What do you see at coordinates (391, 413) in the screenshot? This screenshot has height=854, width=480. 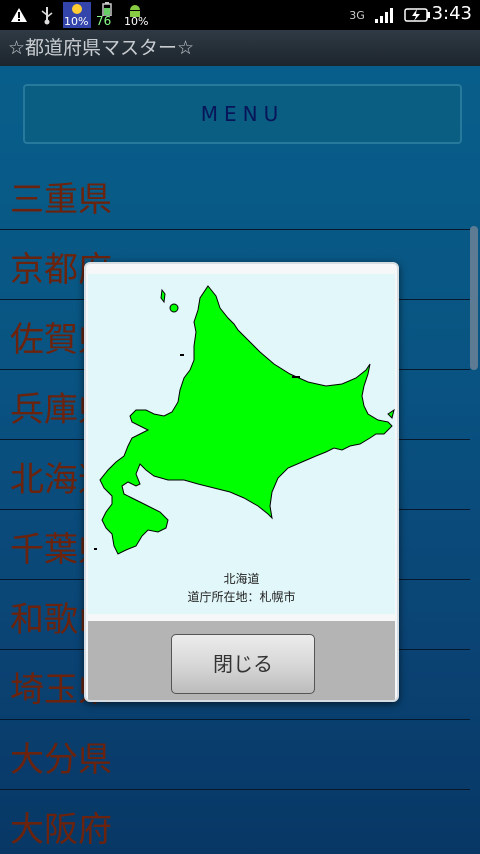 I see `kunashiri-island` at bounding box center [391, 413].